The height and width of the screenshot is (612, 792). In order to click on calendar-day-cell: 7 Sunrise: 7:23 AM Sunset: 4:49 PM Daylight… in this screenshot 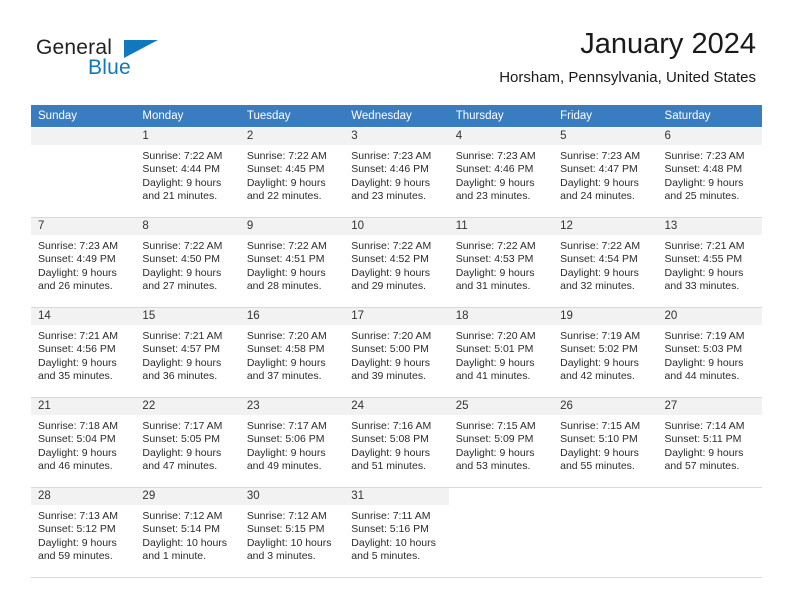, I will do `click(83, 262)`.